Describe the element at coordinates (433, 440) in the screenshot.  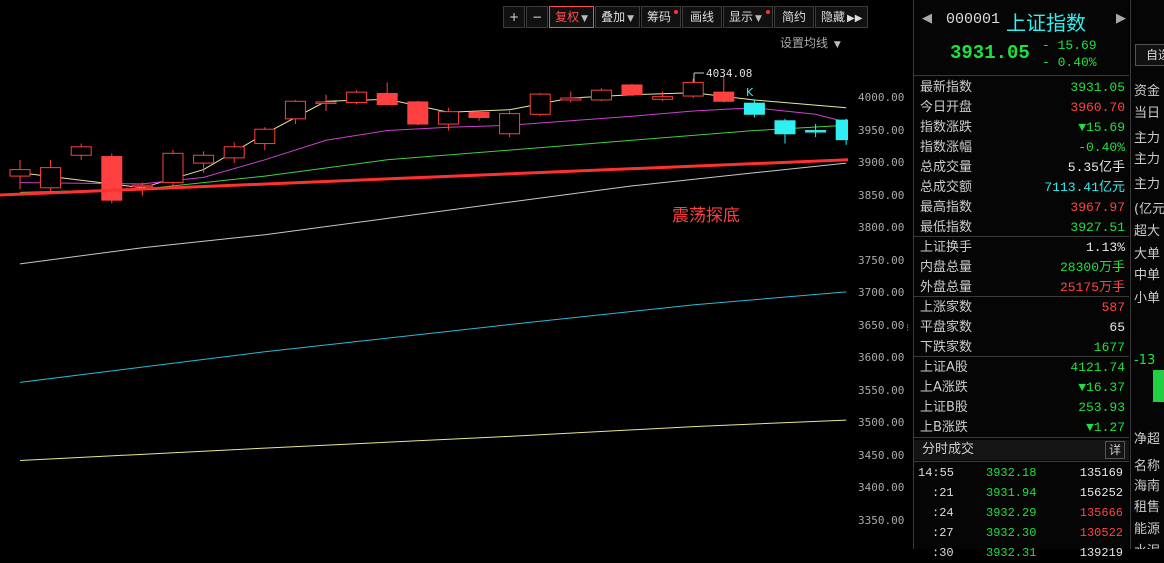
I see `moving-average-line` at that location.